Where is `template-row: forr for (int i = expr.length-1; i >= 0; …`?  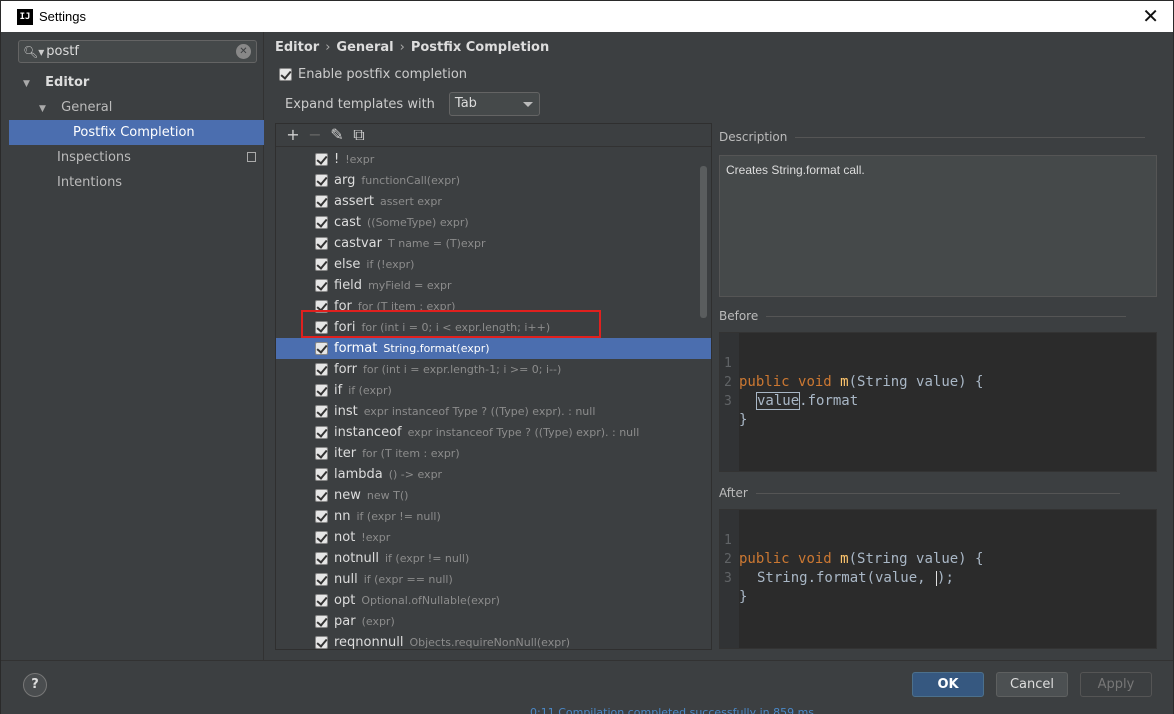
template-row: forr for (int i = expr.length-1; i >= 0; … is located at coordinates (493, 369).